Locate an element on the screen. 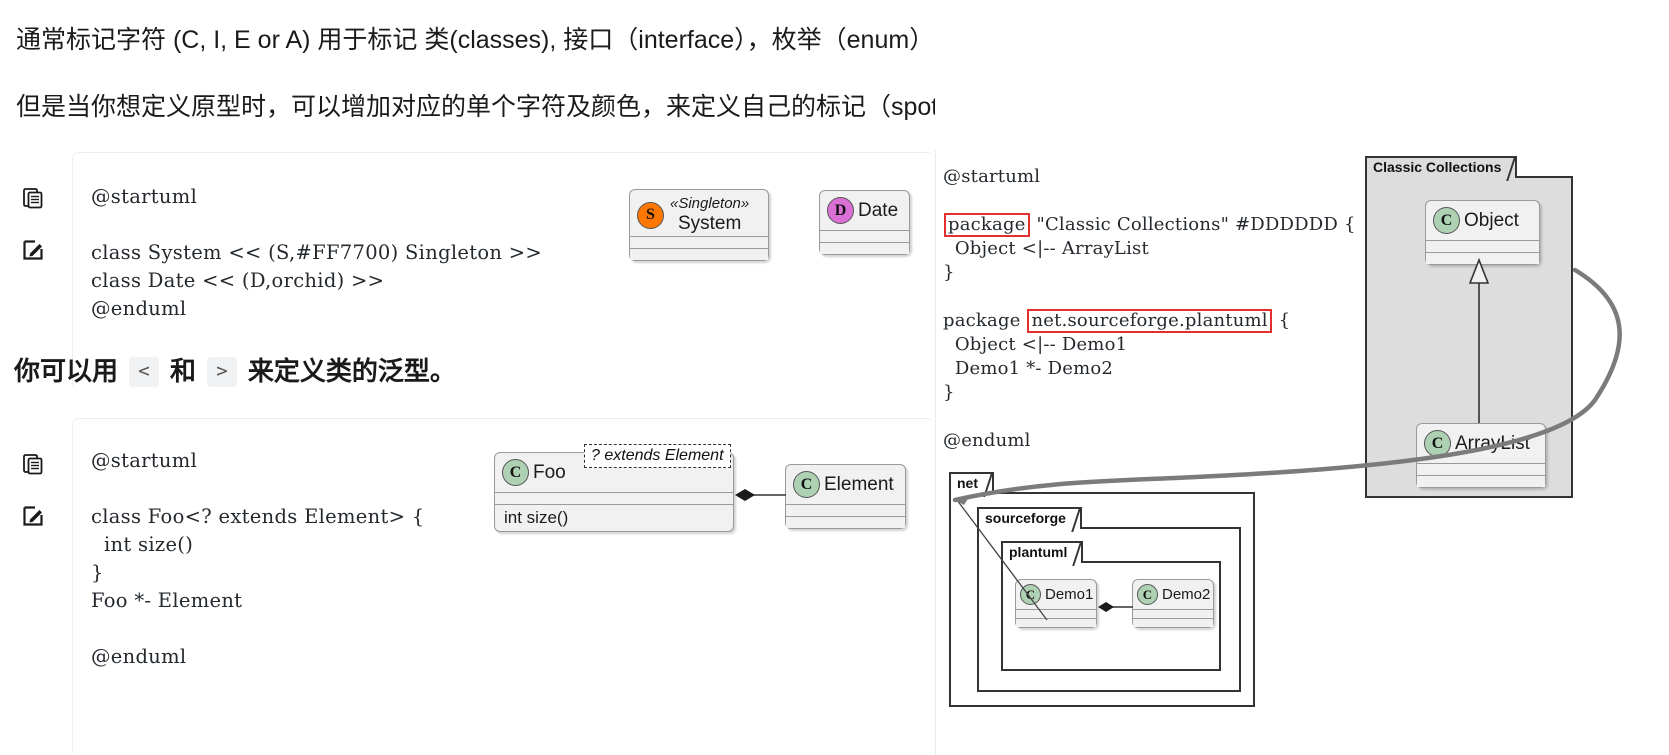 This screenshot has height=755, width=1669. spot-icon-D: D is located at coordinates (840, 210).